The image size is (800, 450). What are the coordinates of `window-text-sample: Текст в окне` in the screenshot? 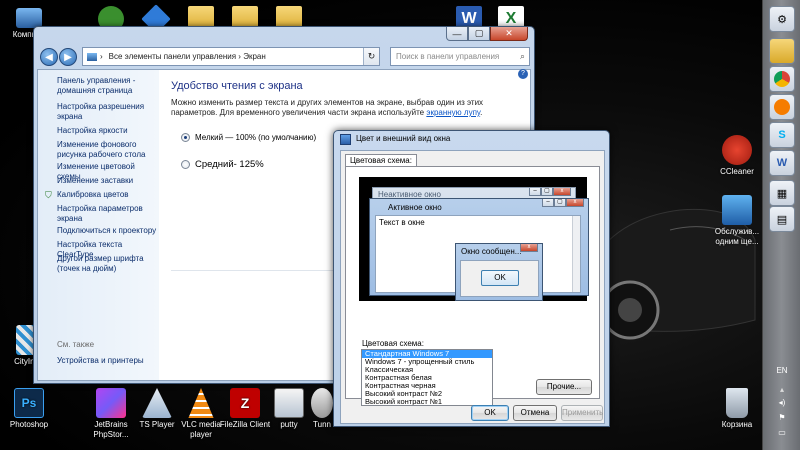 It's located at (402, 222).